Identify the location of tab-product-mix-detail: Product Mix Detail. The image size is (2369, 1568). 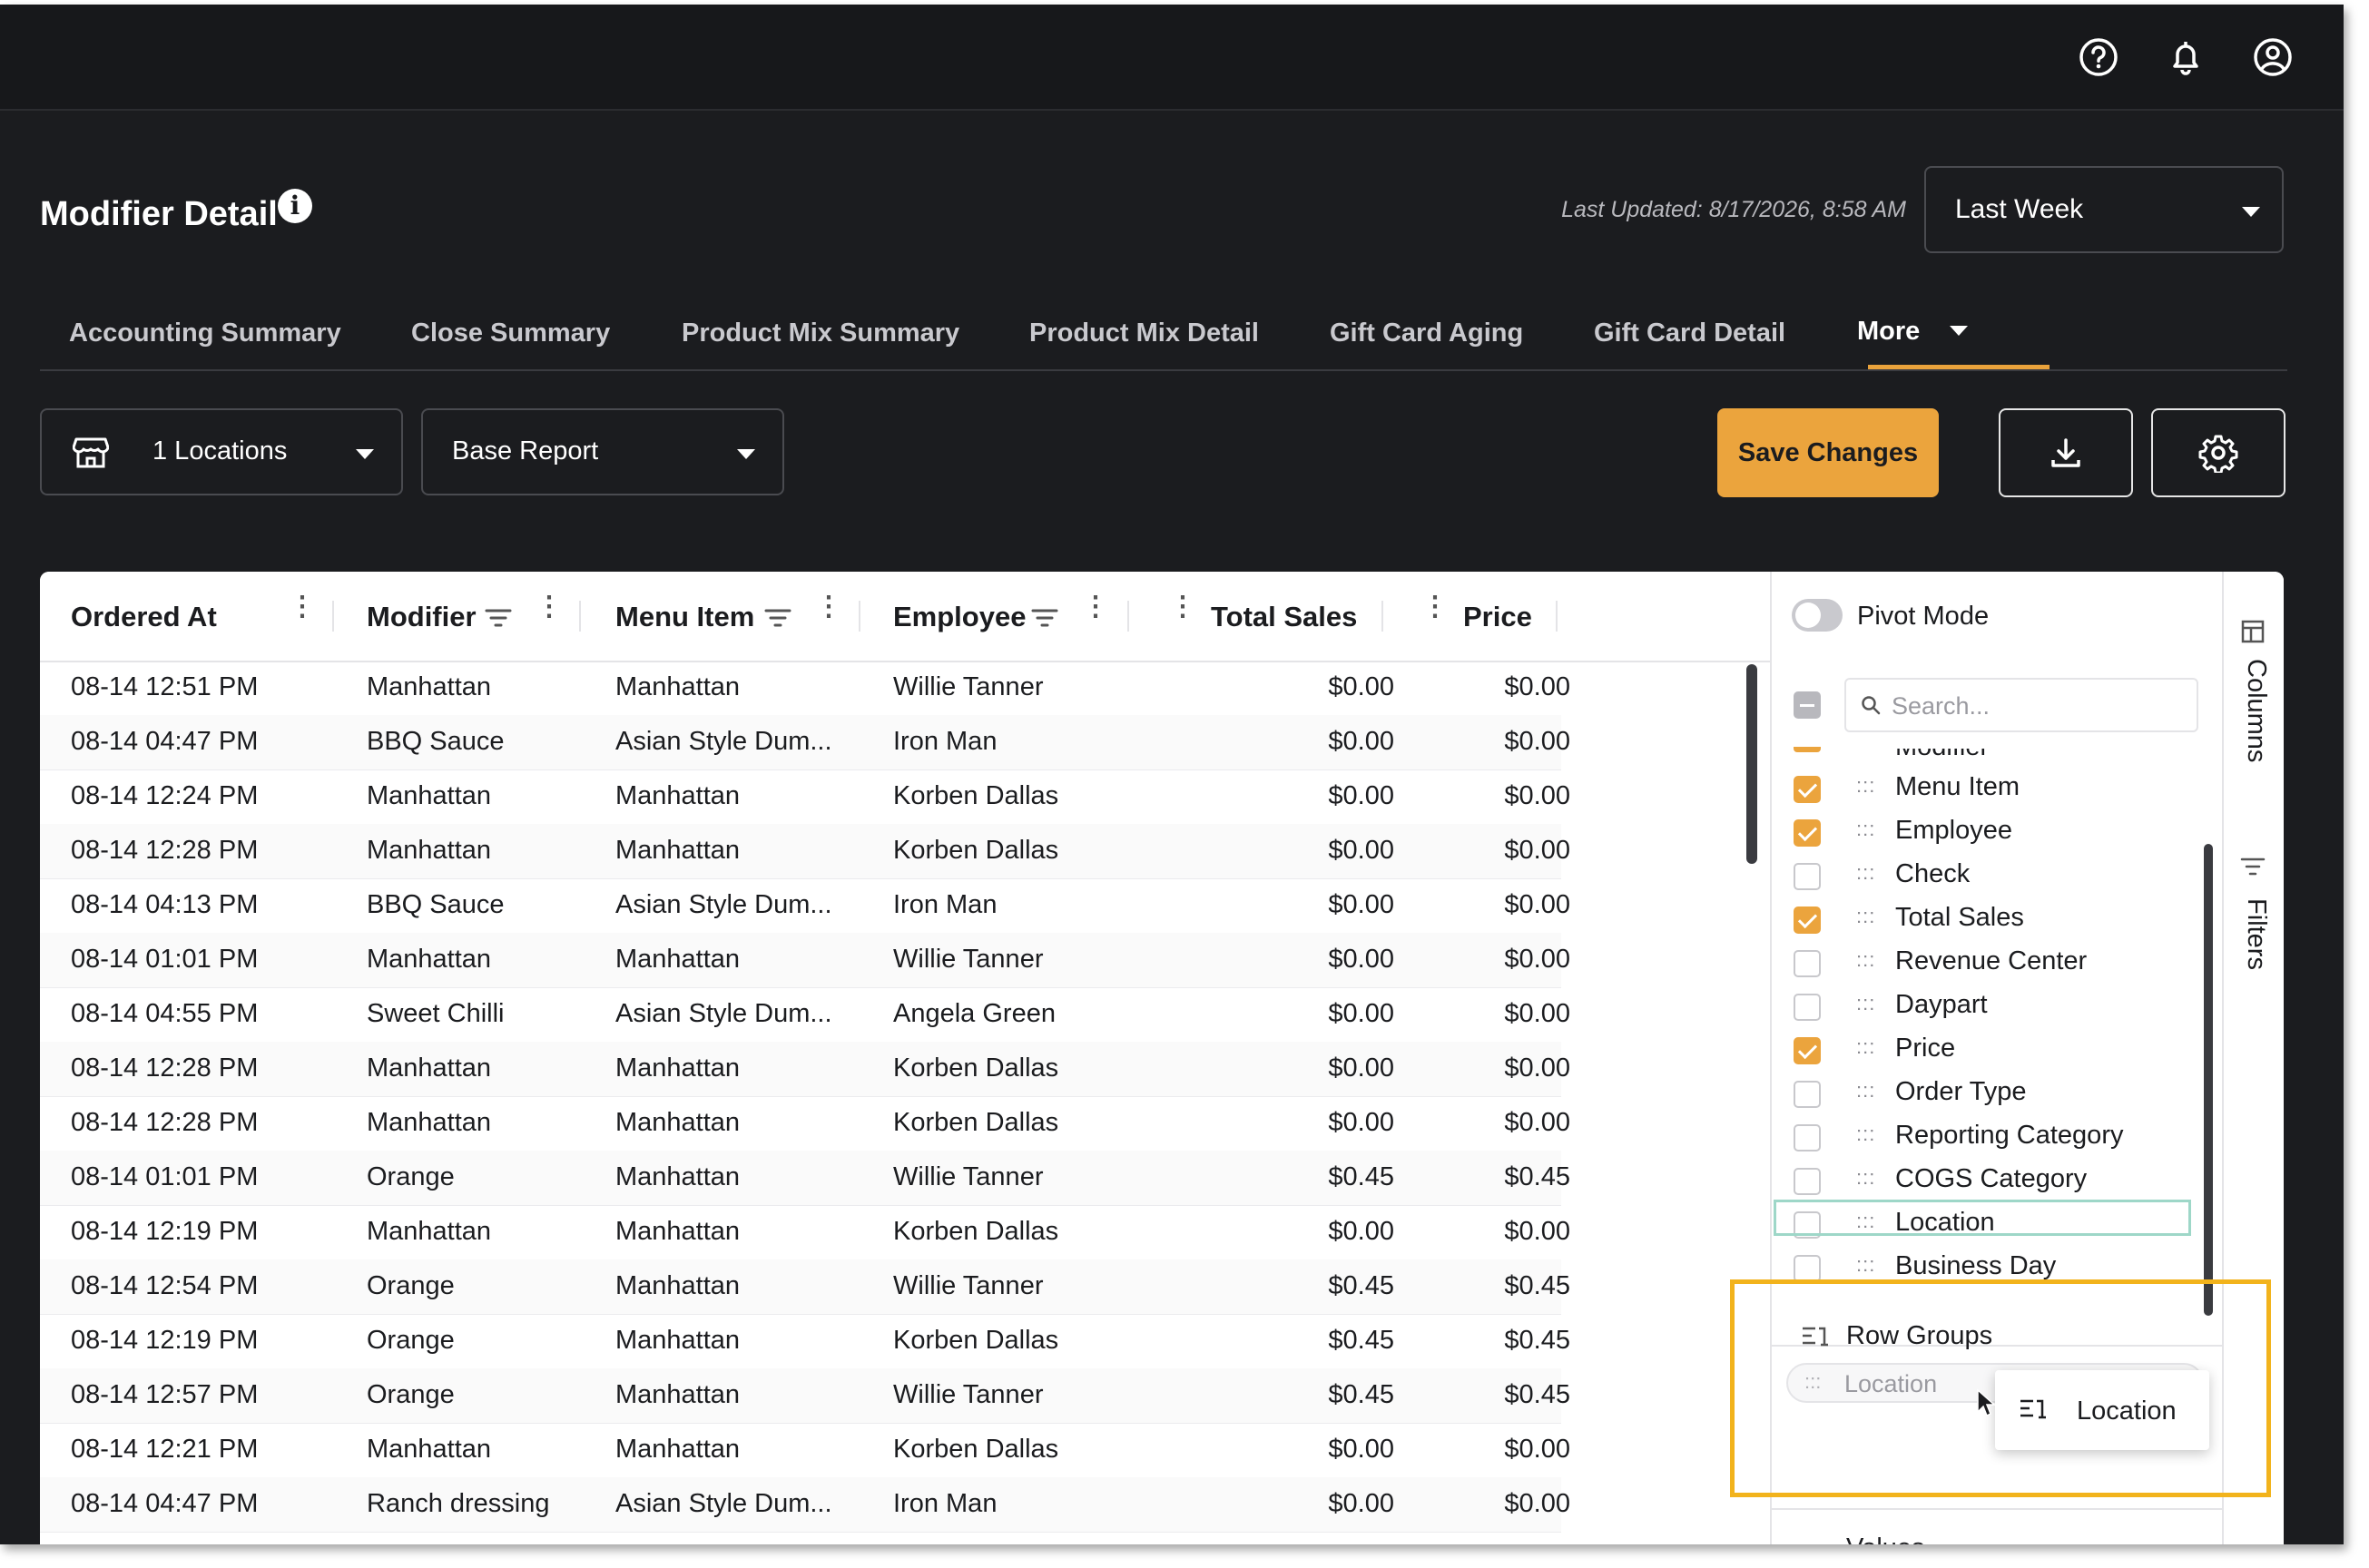
(1144, 333).